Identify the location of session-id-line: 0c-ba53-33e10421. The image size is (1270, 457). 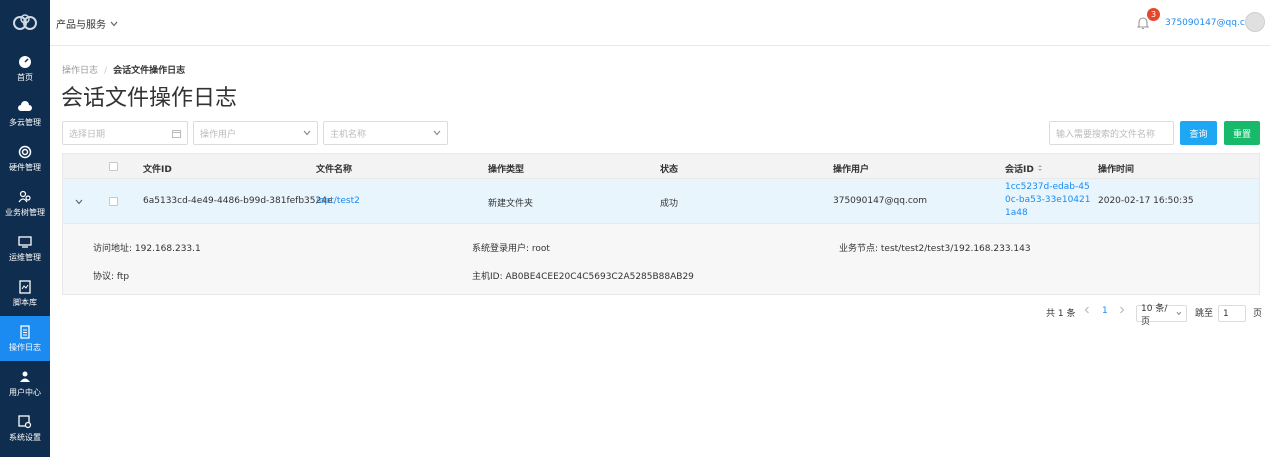
(1048, 200).